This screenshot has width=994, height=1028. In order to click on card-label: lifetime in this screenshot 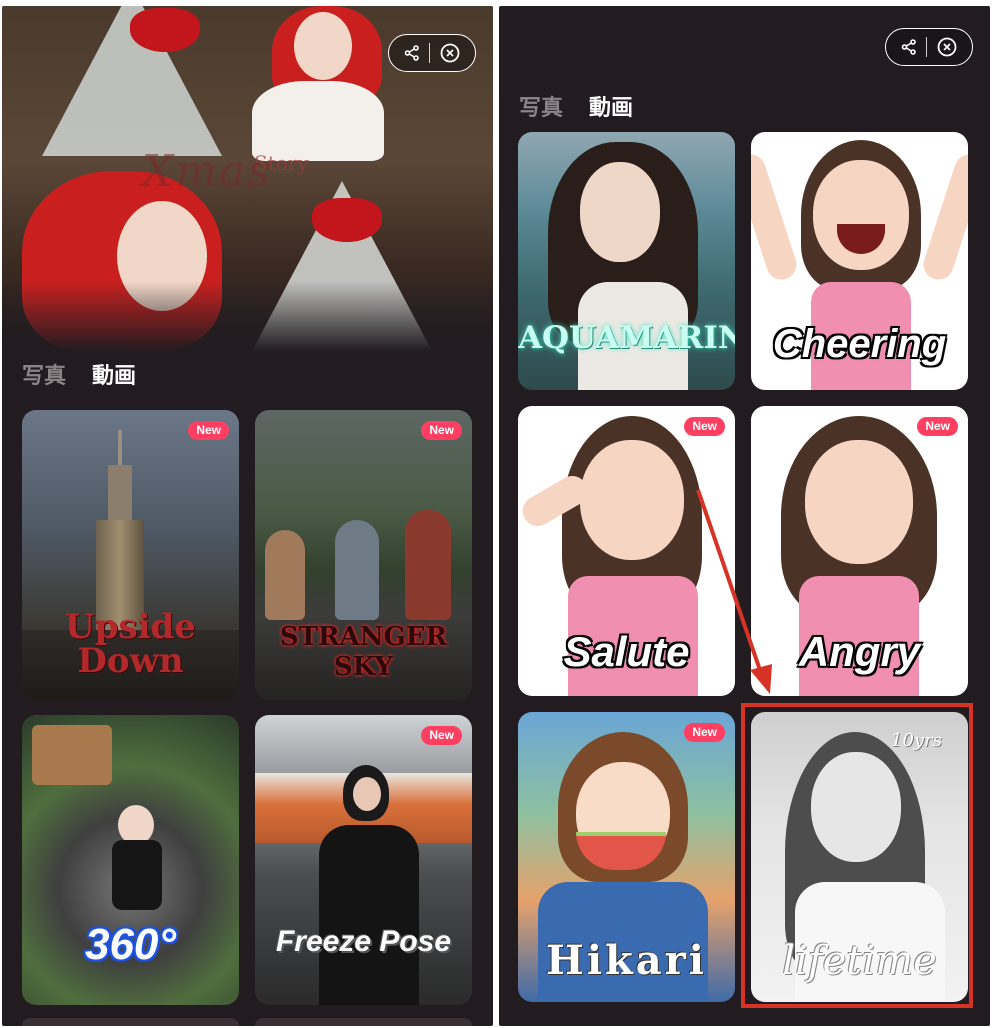, I will do `click(859, 961)`.